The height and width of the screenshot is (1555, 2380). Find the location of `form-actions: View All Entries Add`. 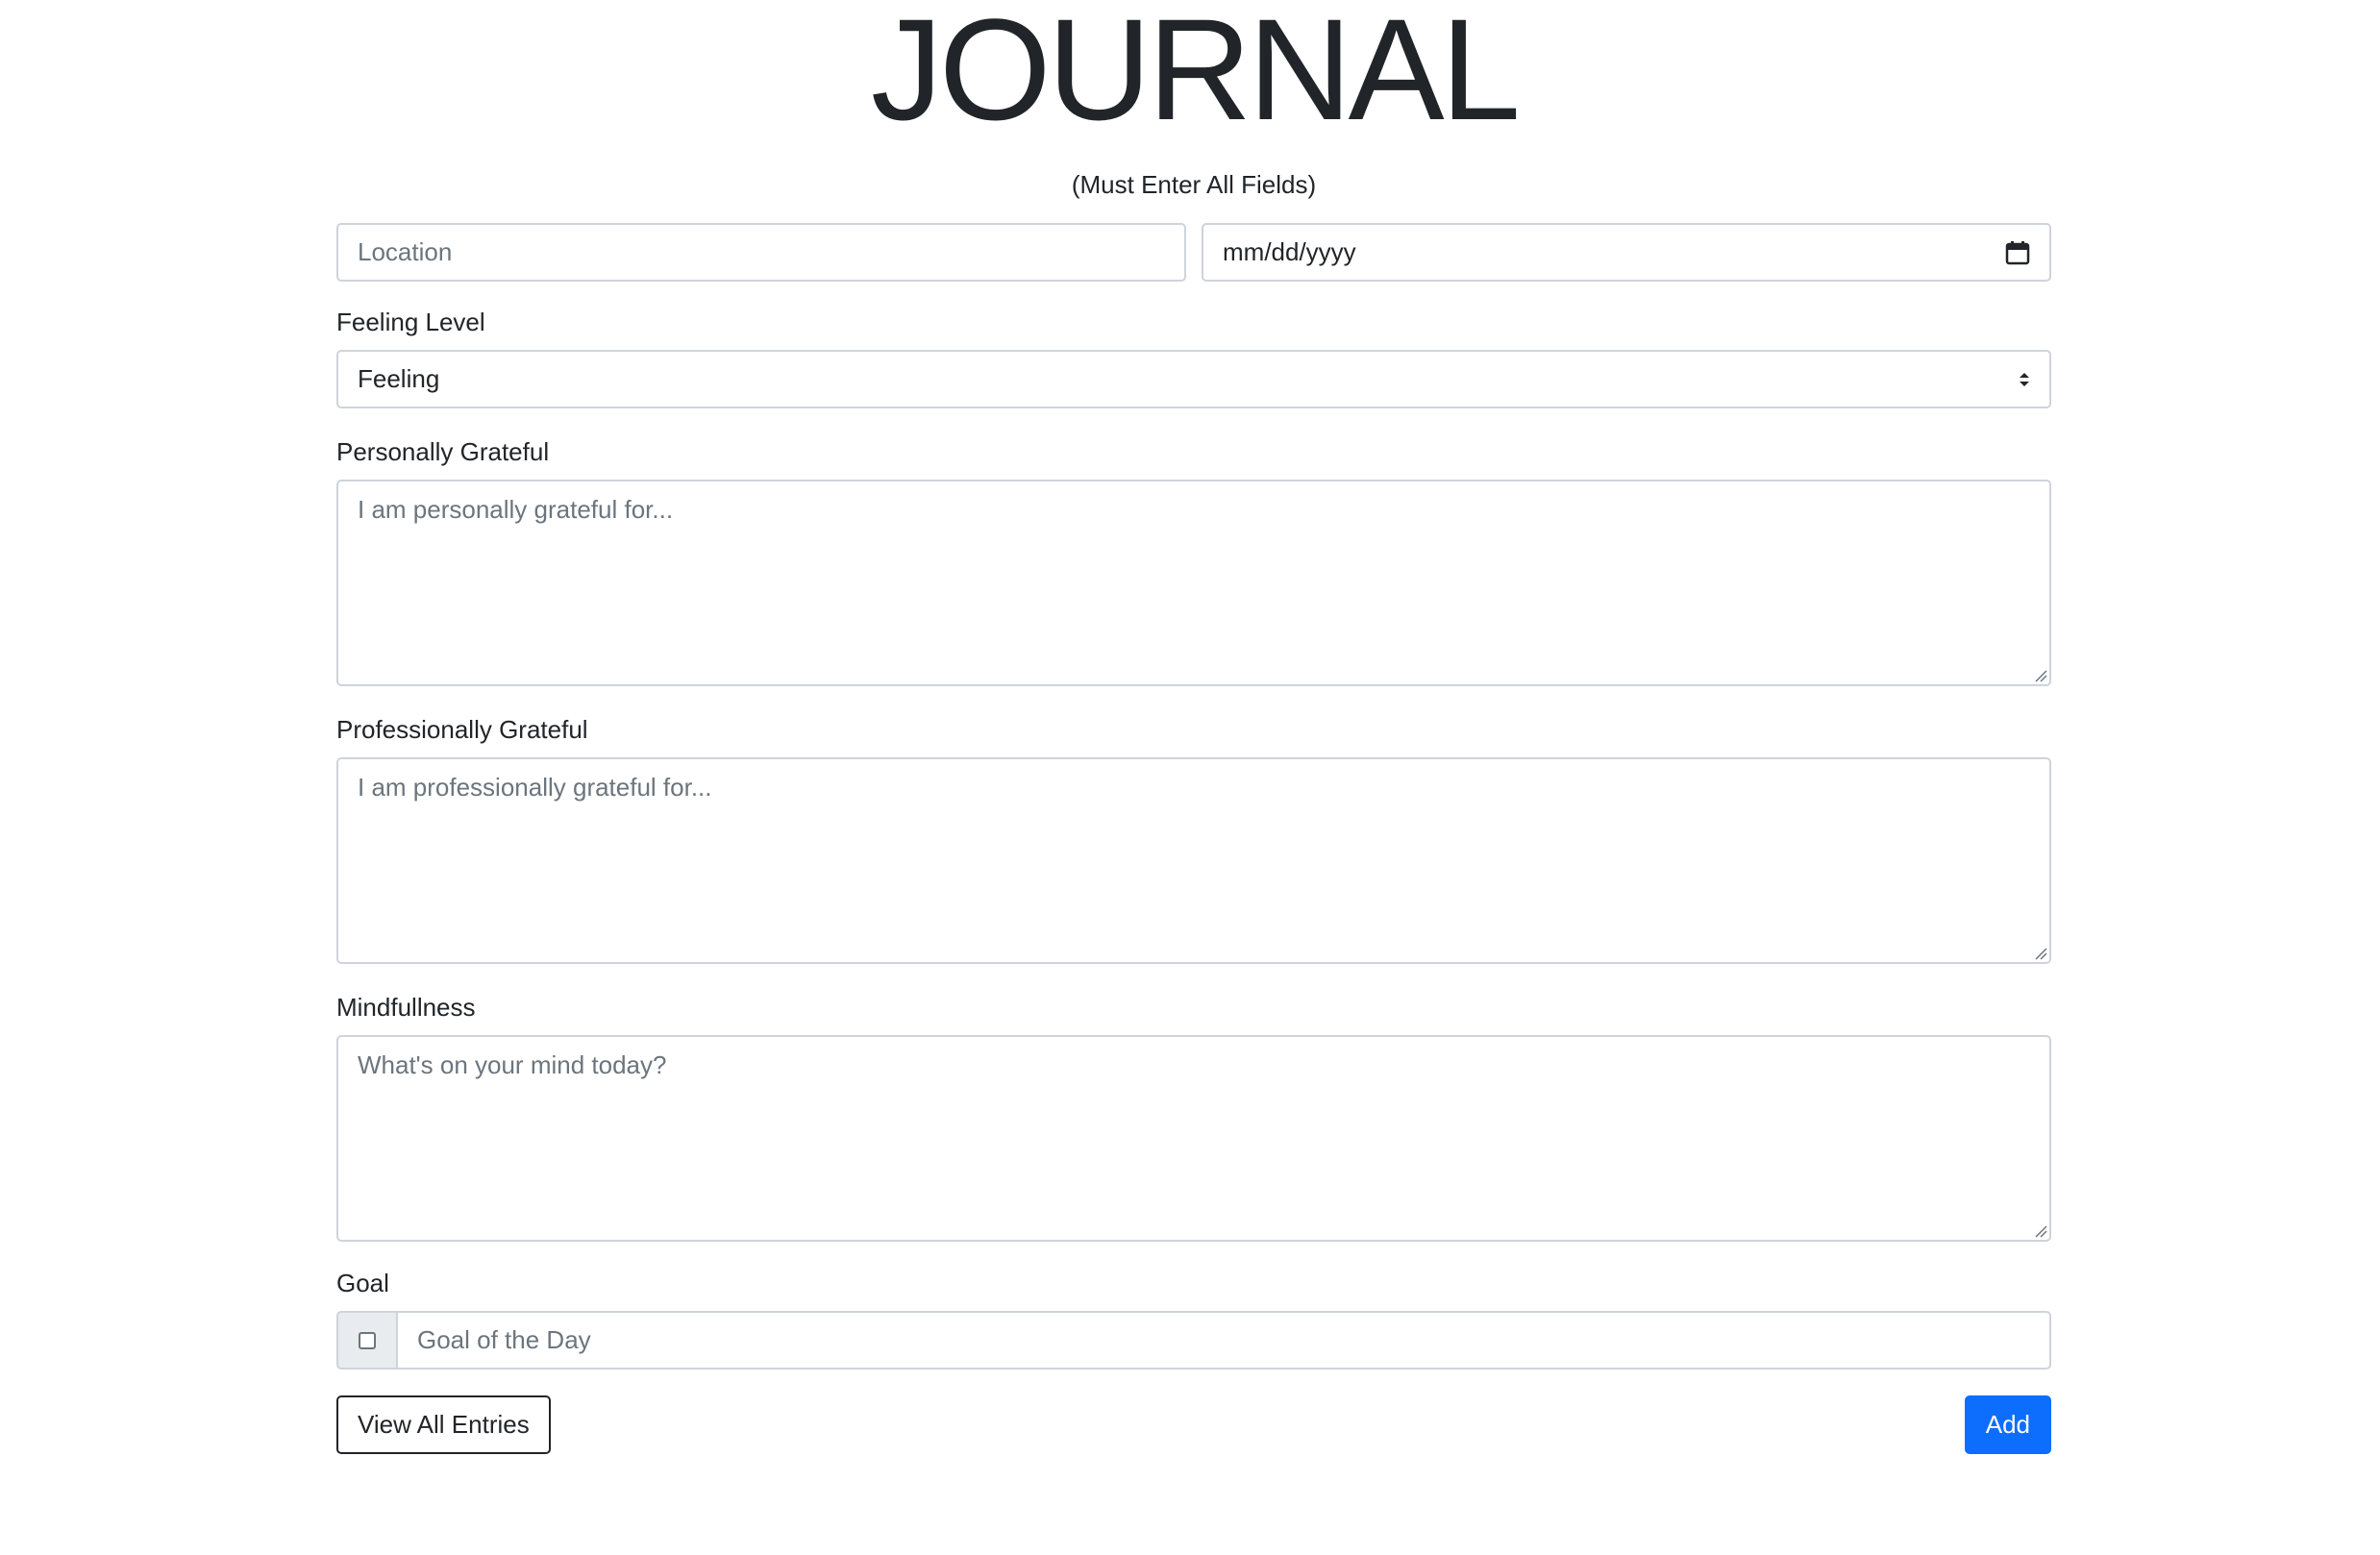

form-actions: View All Entries Add is located at coordinates (1194, 1424).